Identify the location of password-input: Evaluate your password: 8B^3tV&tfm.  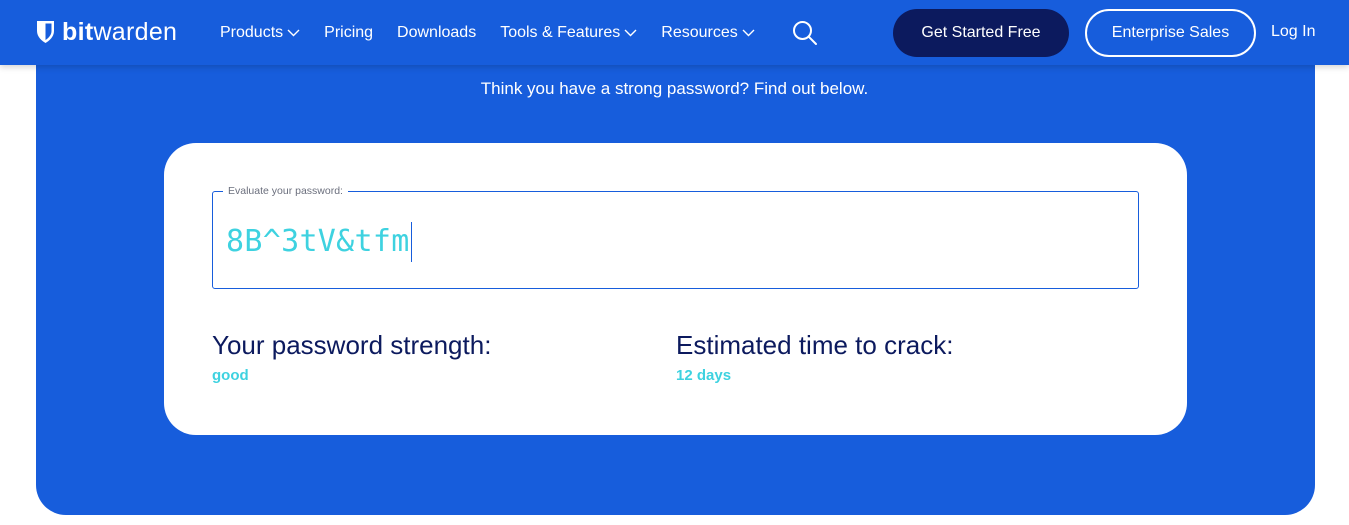
(675, 237).